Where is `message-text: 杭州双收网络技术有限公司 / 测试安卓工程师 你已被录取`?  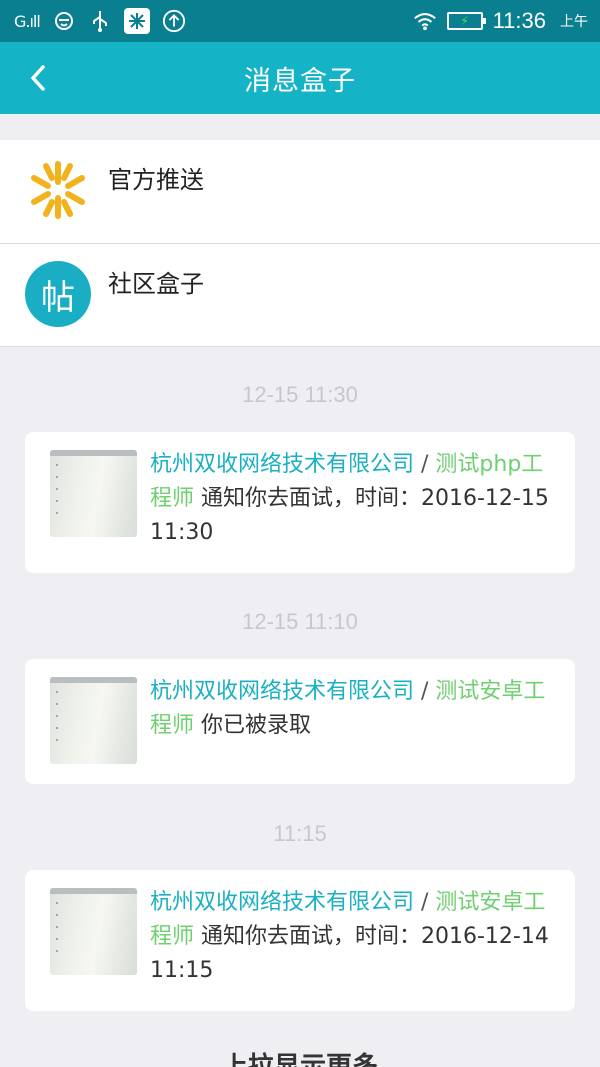 message-text: 杭州双收网络技术有限公司 / 测试安卓工程师 你已被录取 is located at coordinates (350, 709).